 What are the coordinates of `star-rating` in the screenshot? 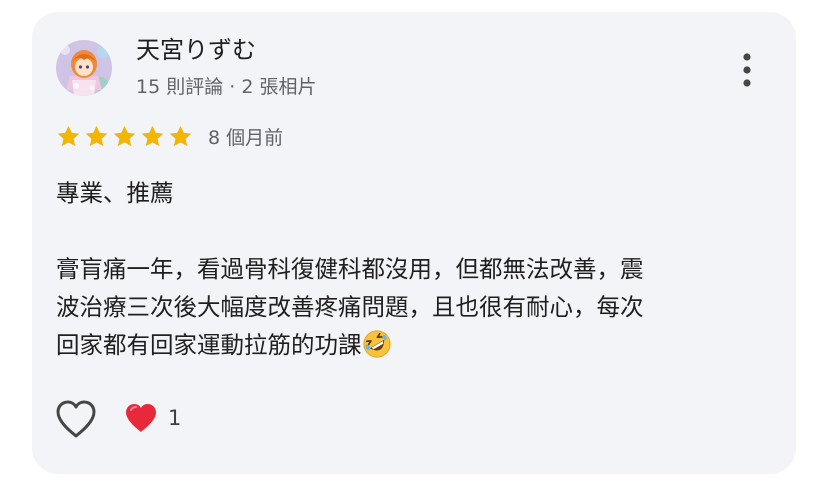 It's located at (124, 136).